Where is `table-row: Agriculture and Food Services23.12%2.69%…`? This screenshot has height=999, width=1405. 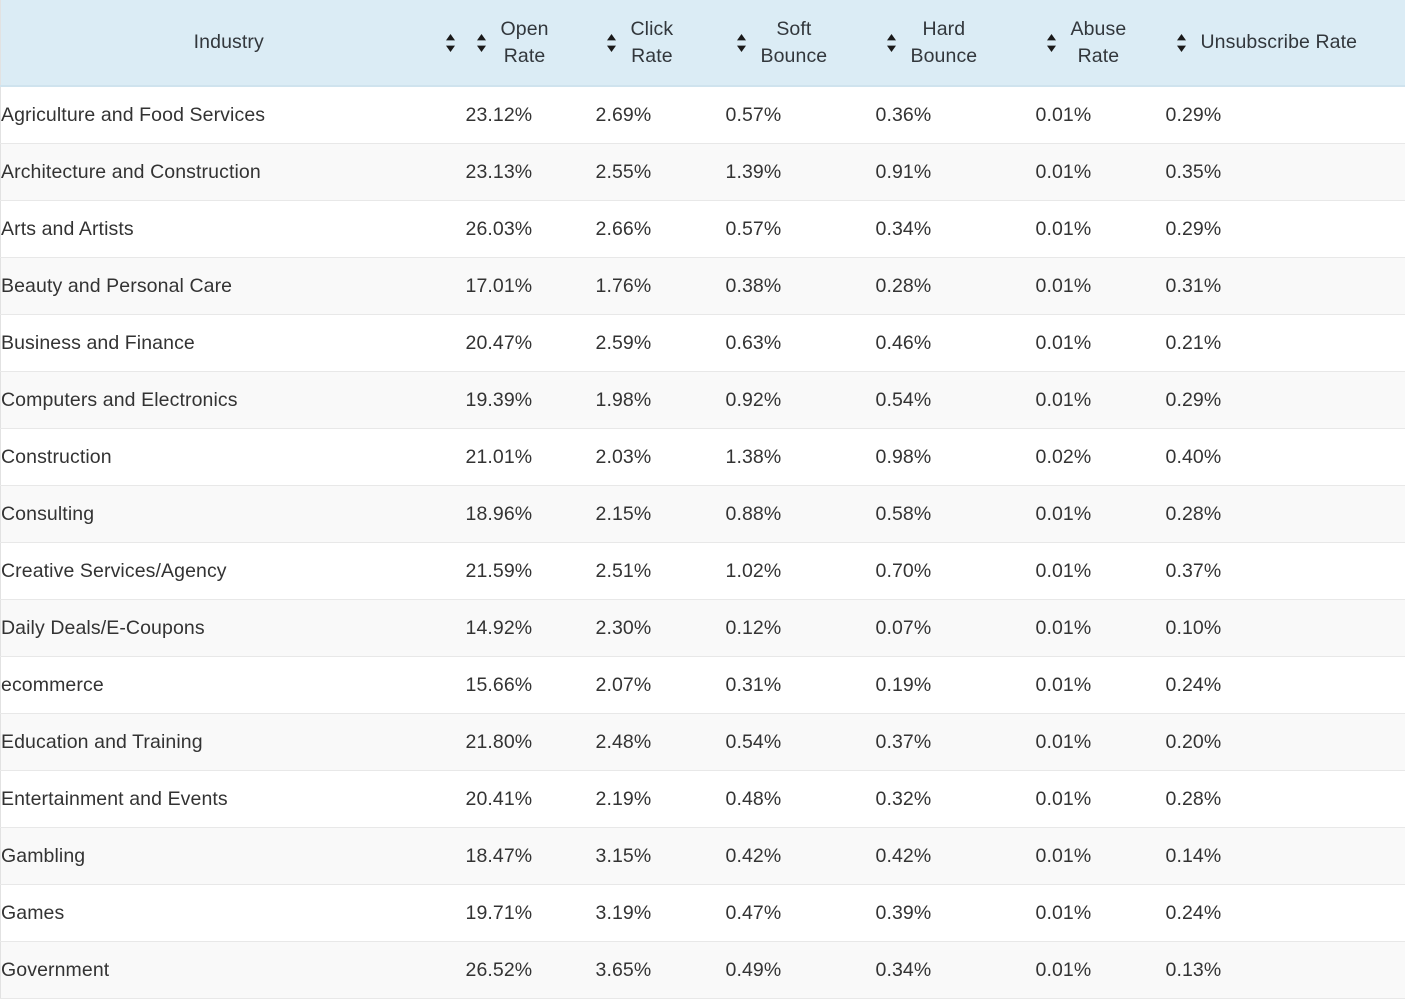 table-row: Agriculture and Food Services23.12%2.69%… is located at coordinates (703, 115).